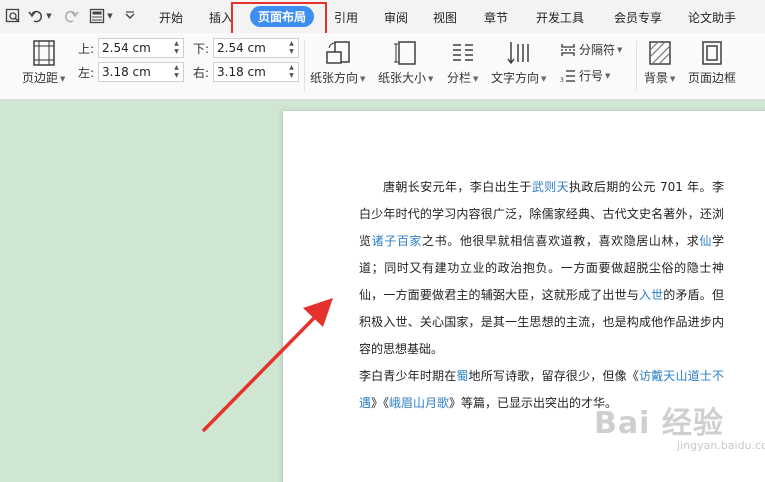 The image size is (765, 482). I want to click on text-run: 》等篇，已显示出突出的才华。, so click(533, 403).